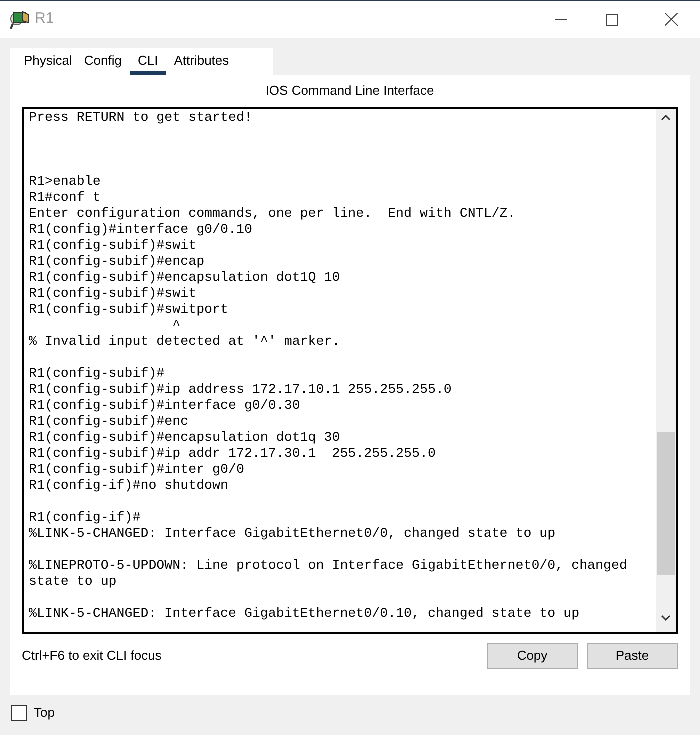 Image resolution: width=700 pixels, height=735 pixels. What do you see at coordinates (671, 19) in the screenshot?
I see `close-icon` at bounding box center [671, 19].